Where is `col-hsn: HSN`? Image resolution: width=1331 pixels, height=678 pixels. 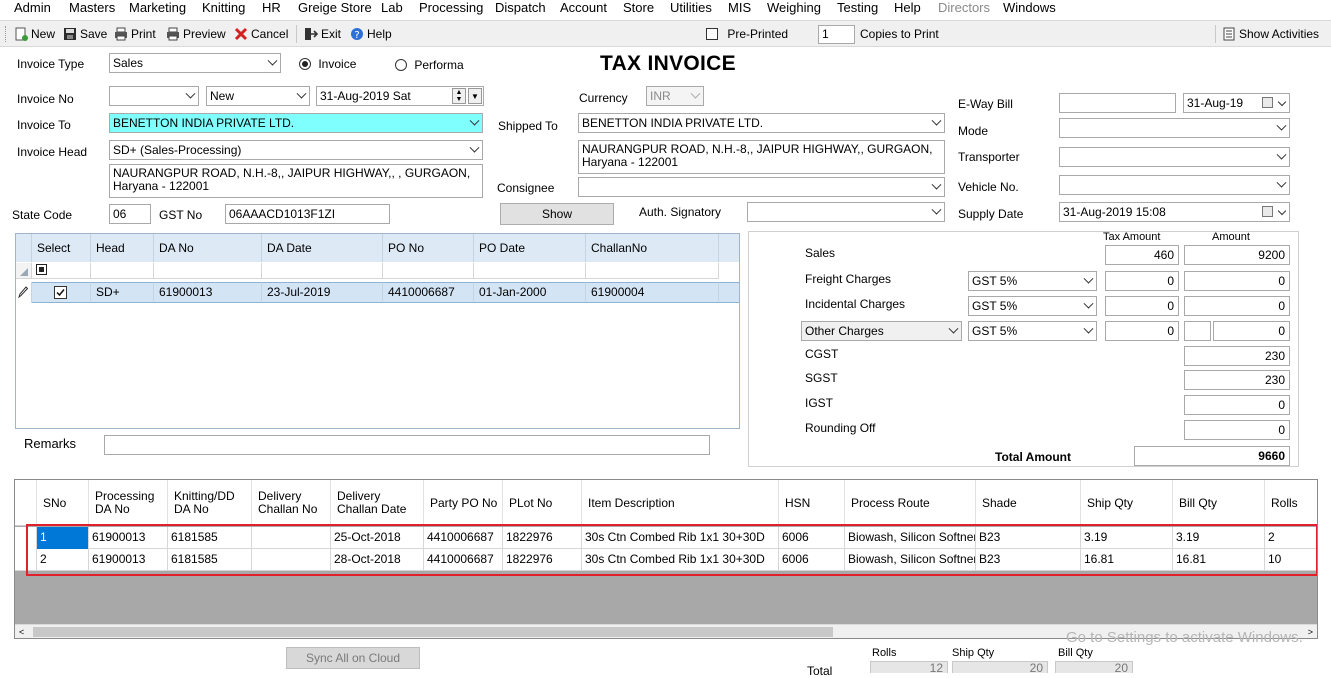
col-hsn: HSN is located at coordinates (812, 503).